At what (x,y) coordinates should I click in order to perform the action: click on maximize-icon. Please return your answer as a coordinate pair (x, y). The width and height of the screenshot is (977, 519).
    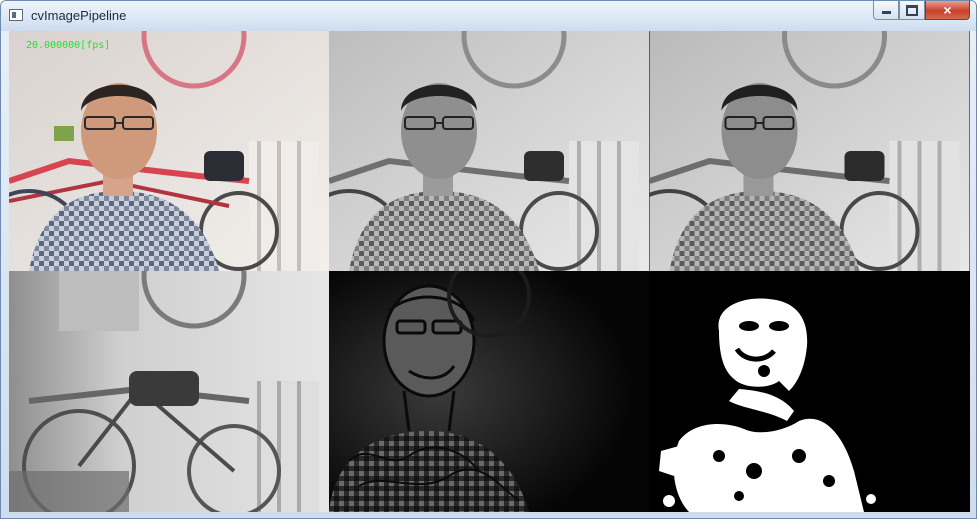
    Looking at the image, I should click on (912, 10).